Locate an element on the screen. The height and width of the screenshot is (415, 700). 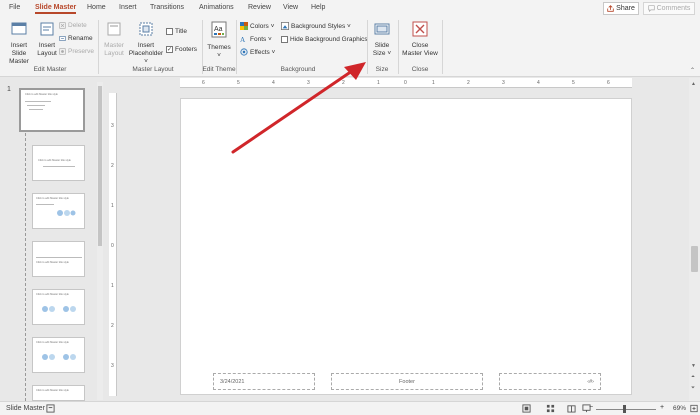
accessibility-icon is located at coordinates (50, 408).